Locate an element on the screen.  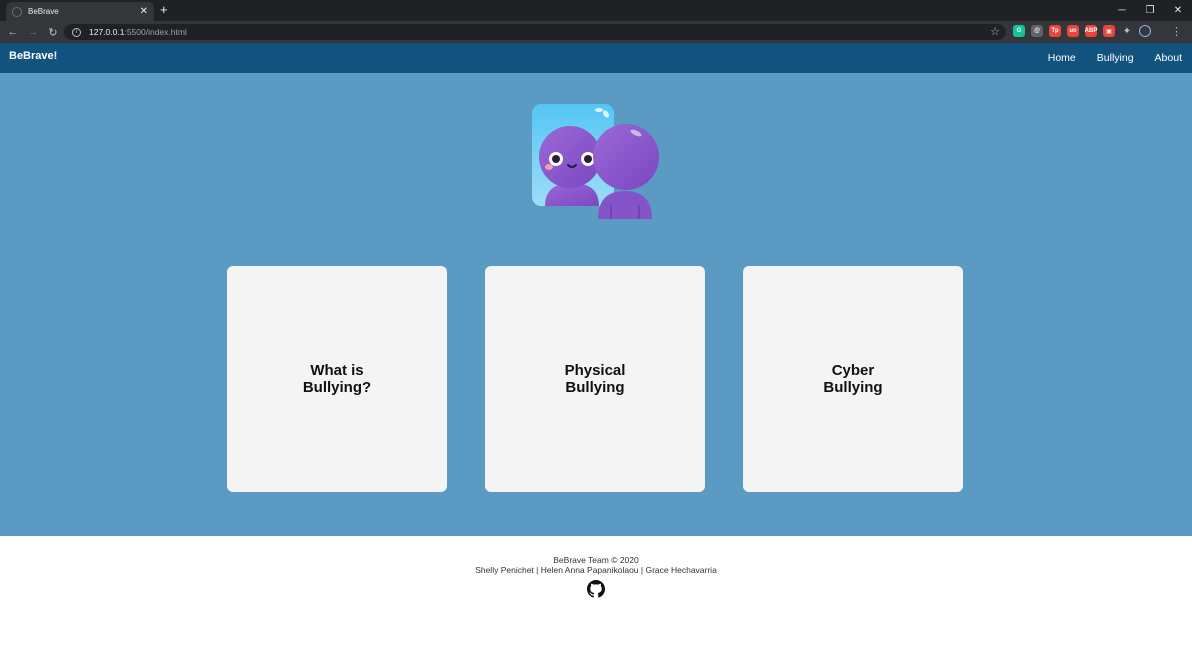
back-icon: ← is located at coordinates (13, 32).